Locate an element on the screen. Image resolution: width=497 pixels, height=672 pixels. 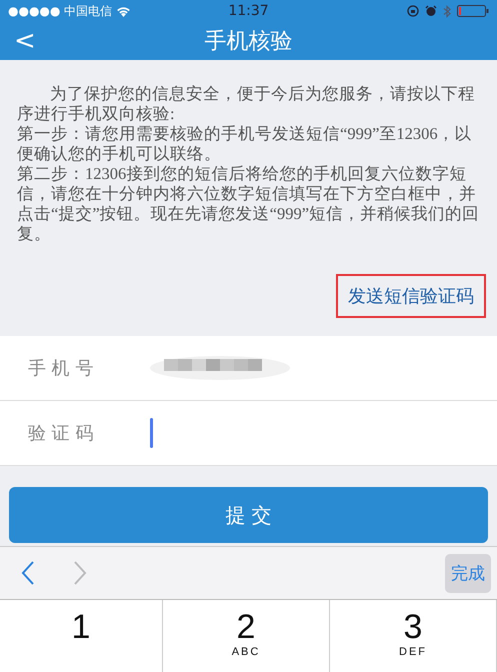
field-label: 手 机 号 is located at coordinates (61, 368).